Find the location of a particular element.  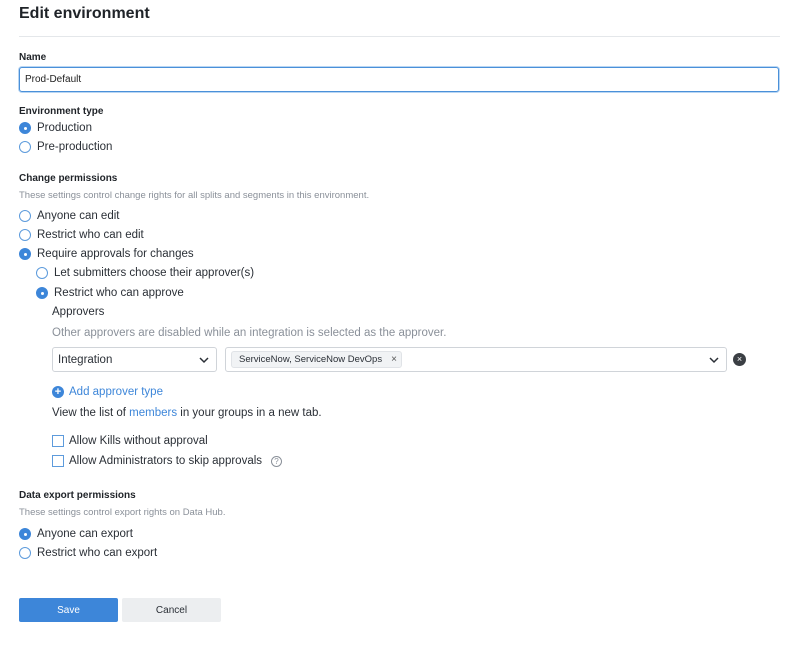

radio-label: Restrict who can export is located at coordinates (97, 553).